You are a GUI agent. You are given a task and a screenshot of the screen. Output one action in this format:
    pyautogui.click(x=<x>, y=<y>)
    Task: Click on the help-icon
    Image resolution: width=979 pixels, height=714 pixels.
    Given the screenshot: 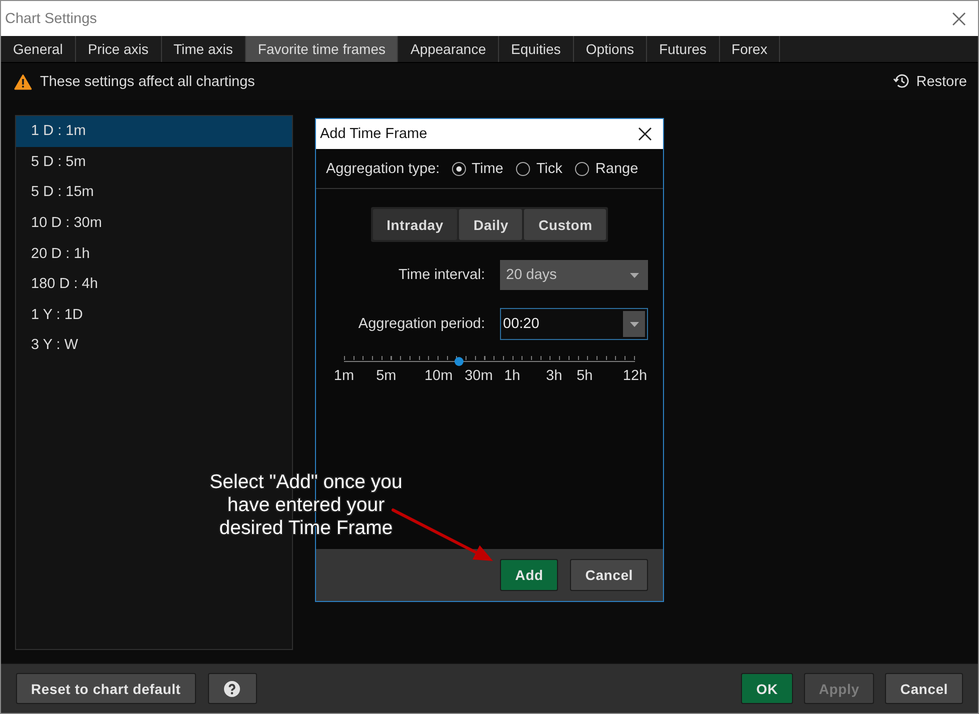 What is the action you would take?
    pyautogui.click(x=232, y=688)
    